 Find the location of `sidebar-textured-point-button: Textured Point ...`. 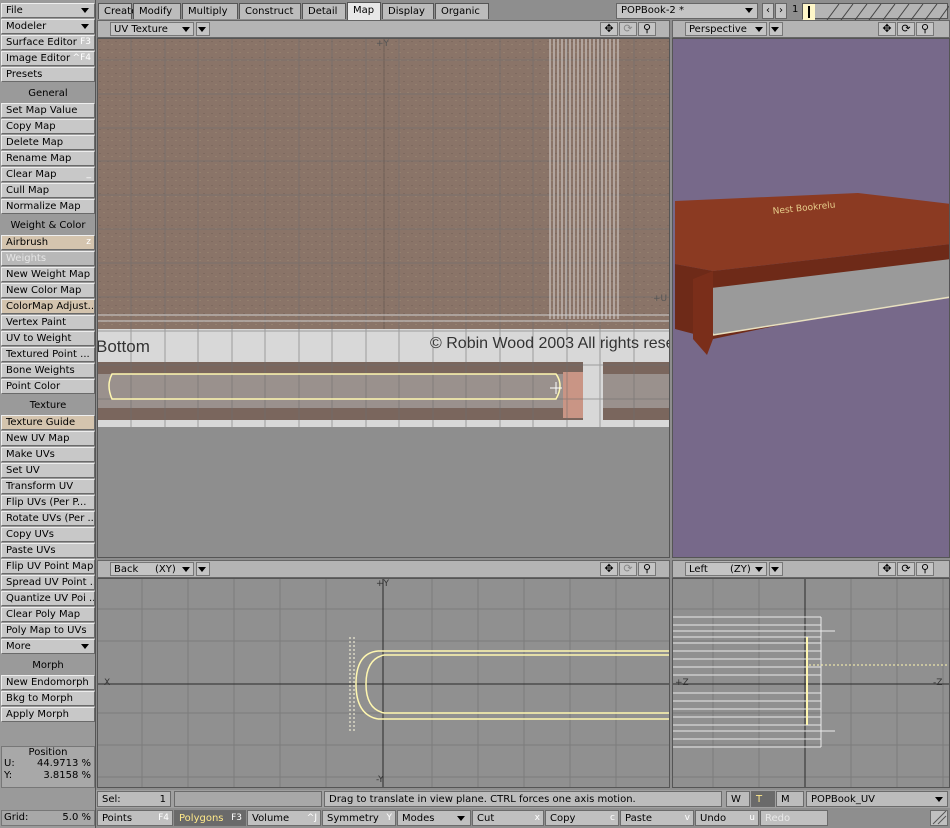

sidebar-textured-point-button: Textured Point ... is located at coordinates (48, 354).